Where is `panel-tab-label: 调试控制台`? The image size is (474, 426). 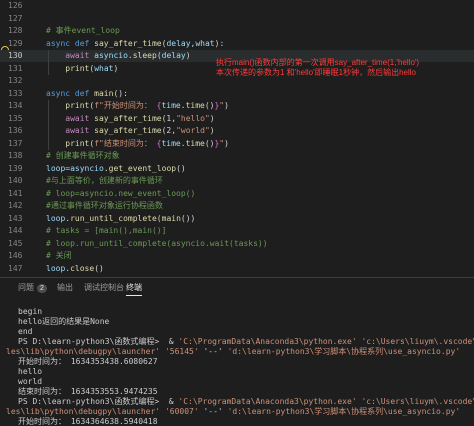 panel-tab-label: 调试控制台 is located at coordinates (104, 287).